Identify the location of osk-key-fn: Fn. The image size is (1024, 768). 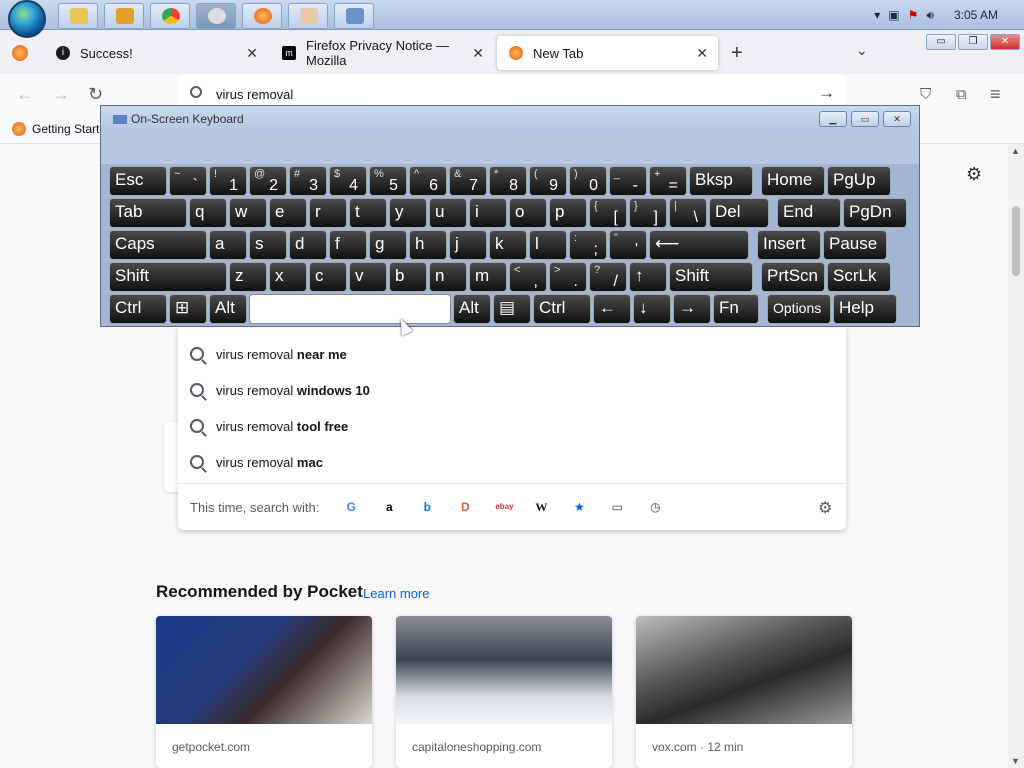
(736, 309).